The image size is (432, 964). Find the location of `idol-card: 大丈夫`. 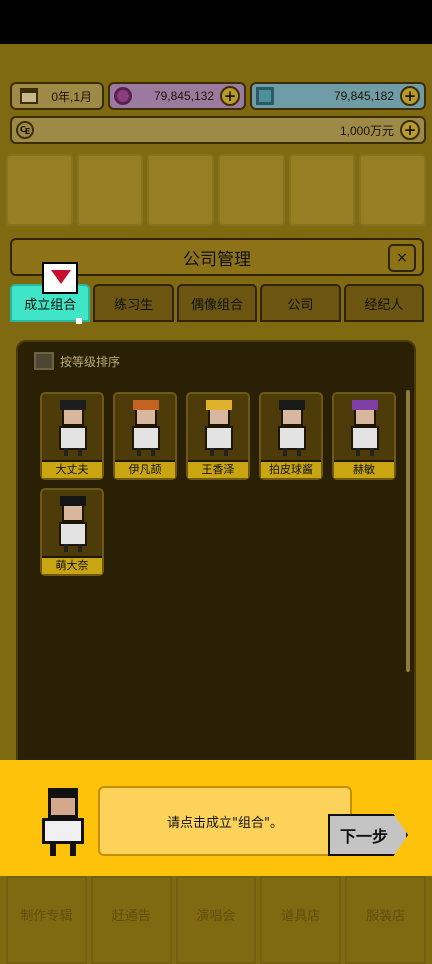

idol-card: 大丈夫 is located at coordinates (72, 436).